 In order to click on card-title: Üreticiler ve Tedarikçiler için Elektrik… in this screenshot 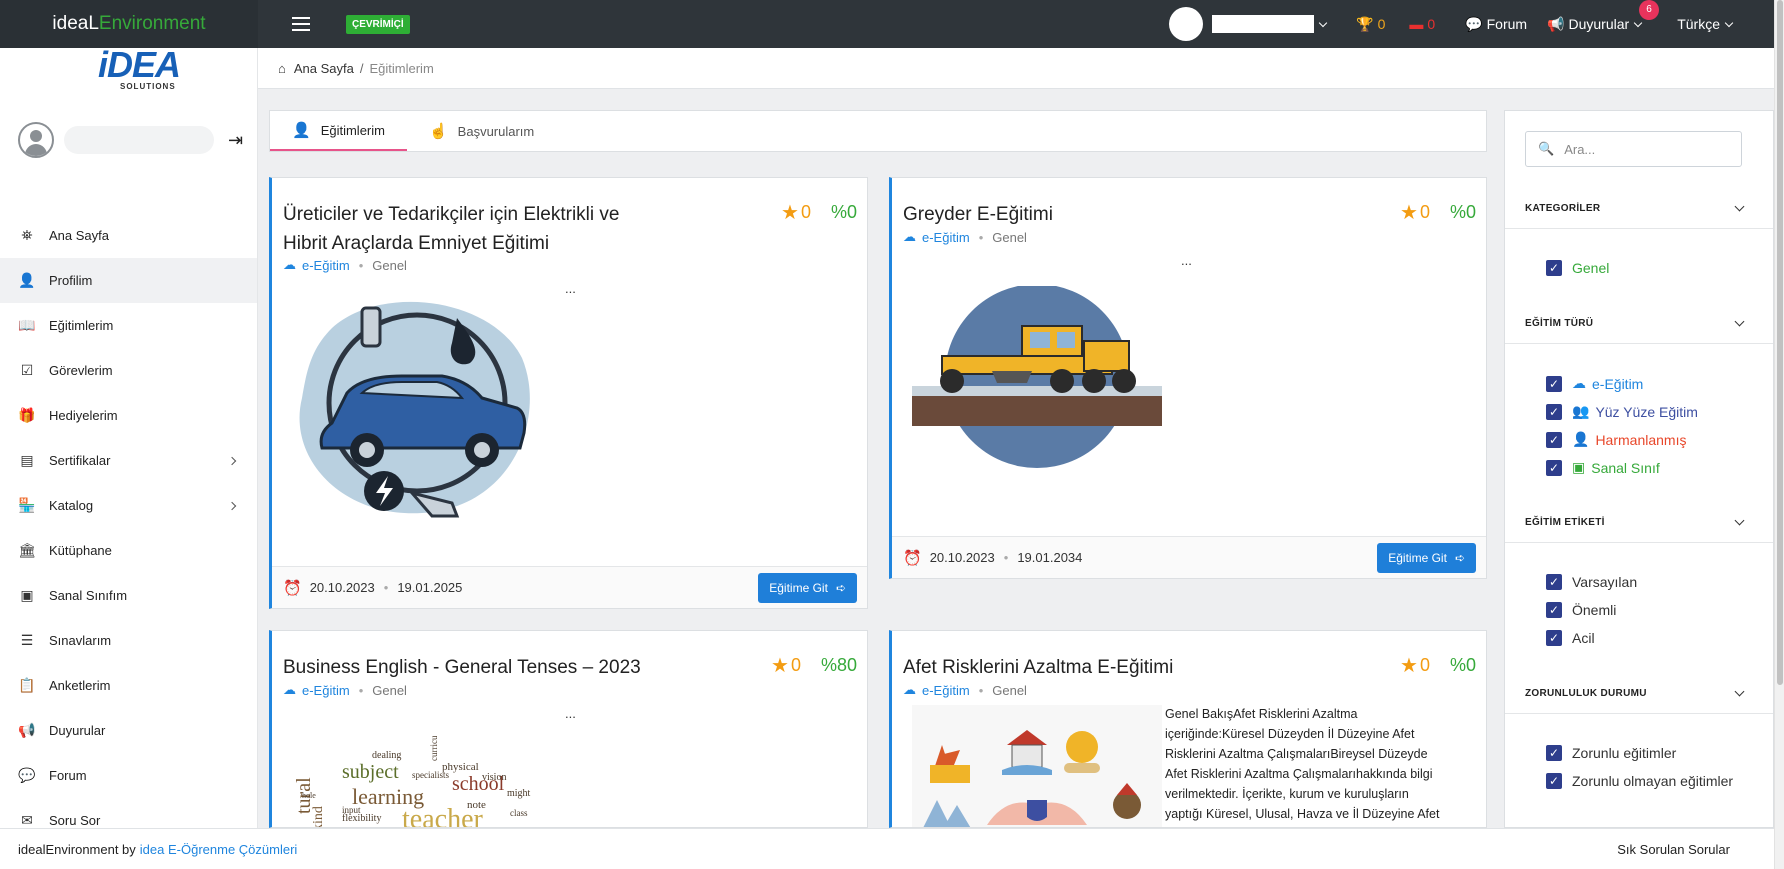, I will do `click(451, 229)`.